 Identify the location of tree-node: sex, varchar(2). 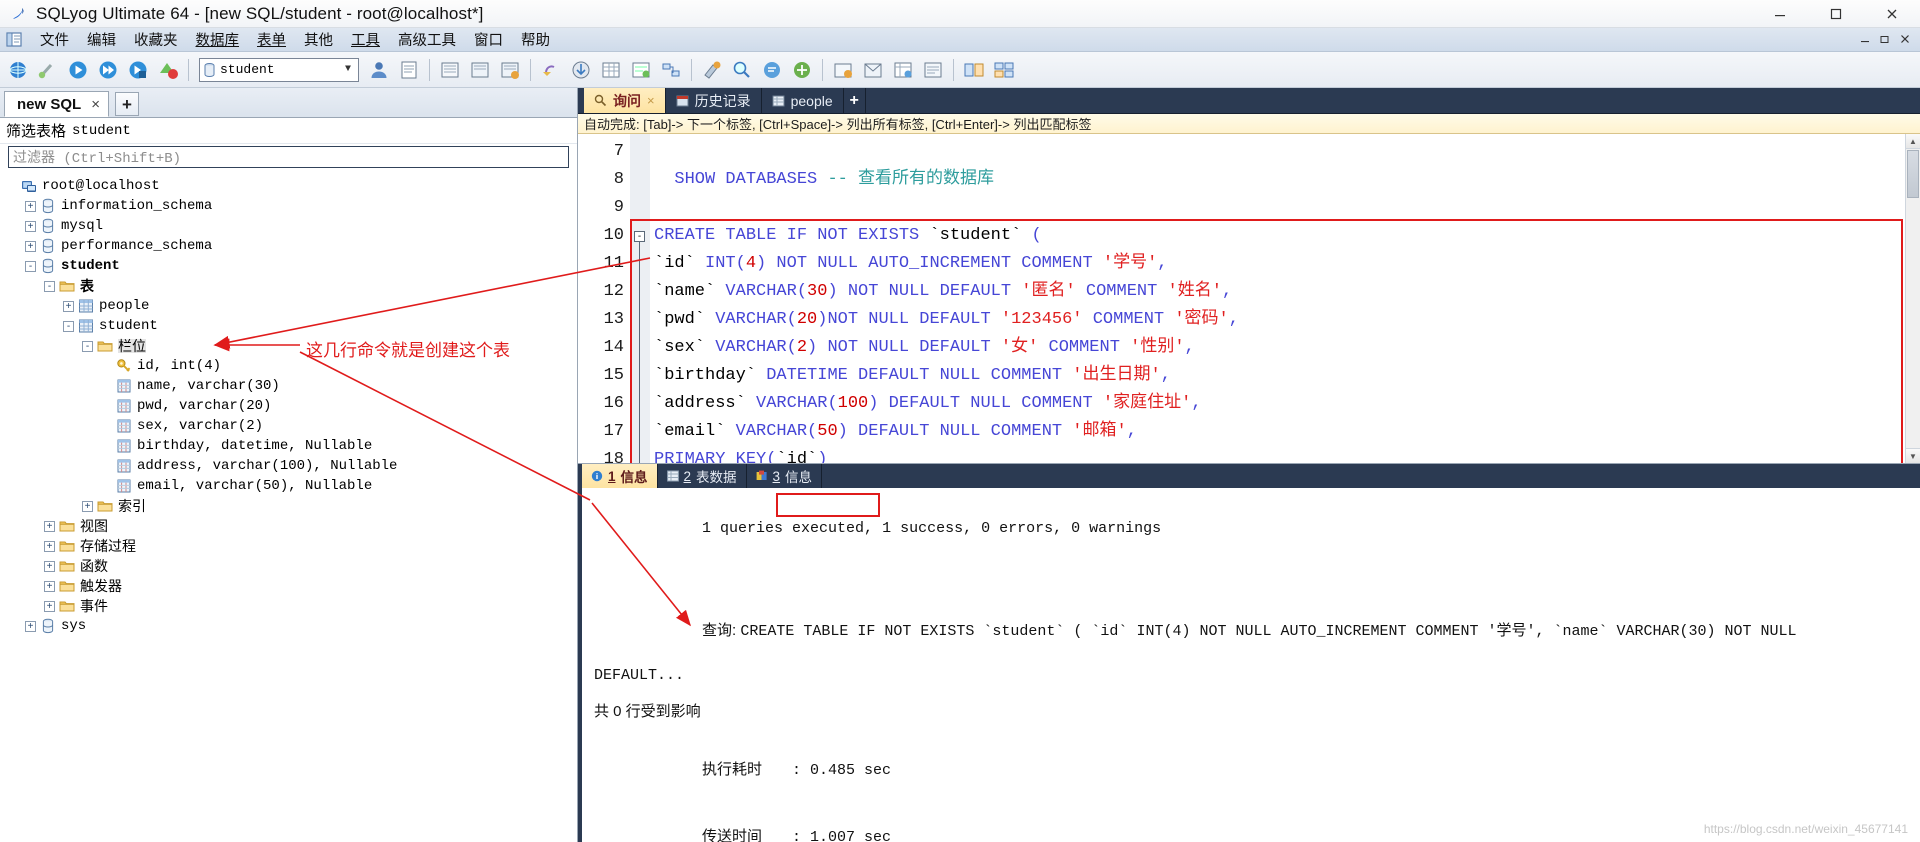
(288, 426).